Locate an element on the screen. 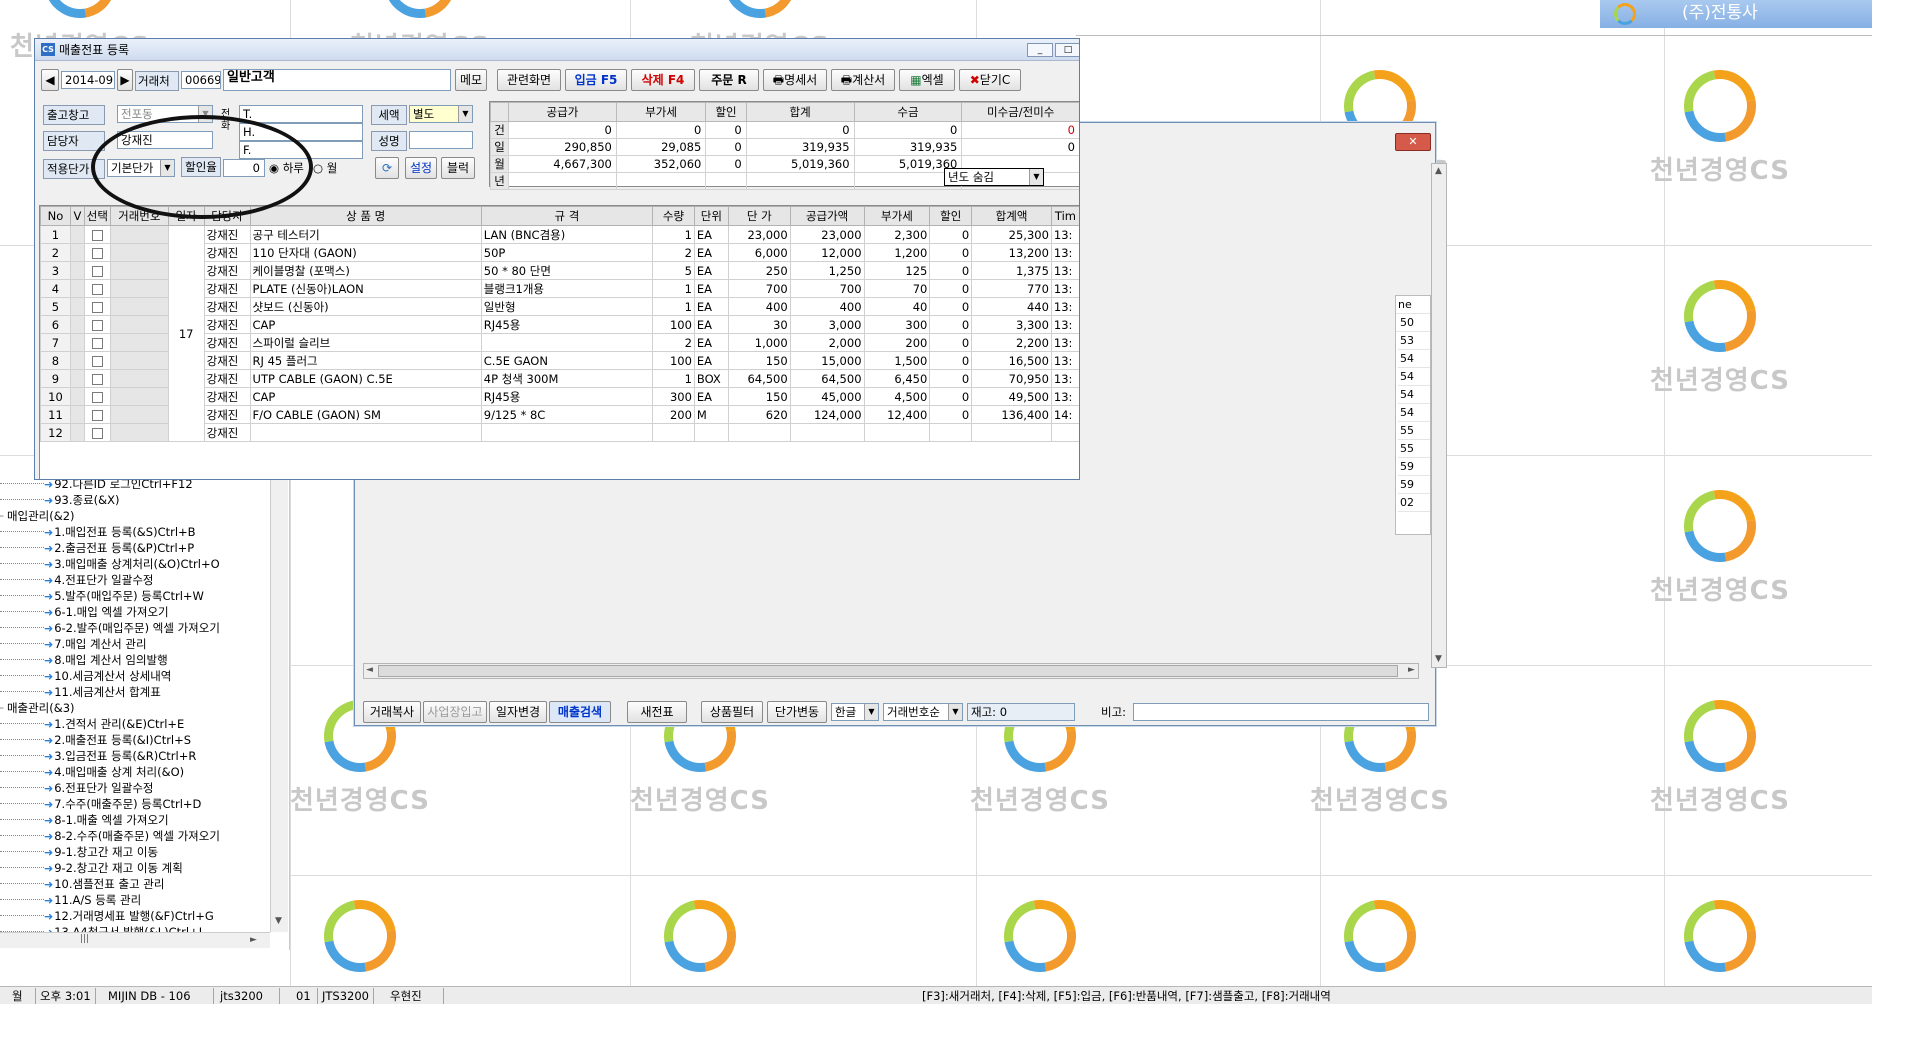  related-screen-button: 관련화면 is located at coordinates (529, 80).